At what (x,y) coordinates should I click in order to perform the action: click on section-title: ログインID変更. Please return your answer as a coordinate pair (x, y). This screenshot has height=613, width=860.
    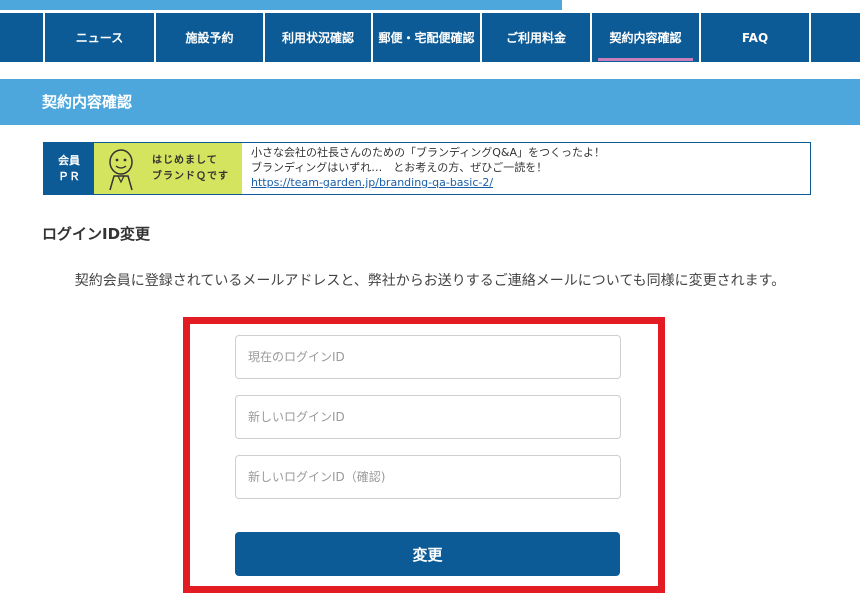
    Looking at the image, I should click on (96, 234).